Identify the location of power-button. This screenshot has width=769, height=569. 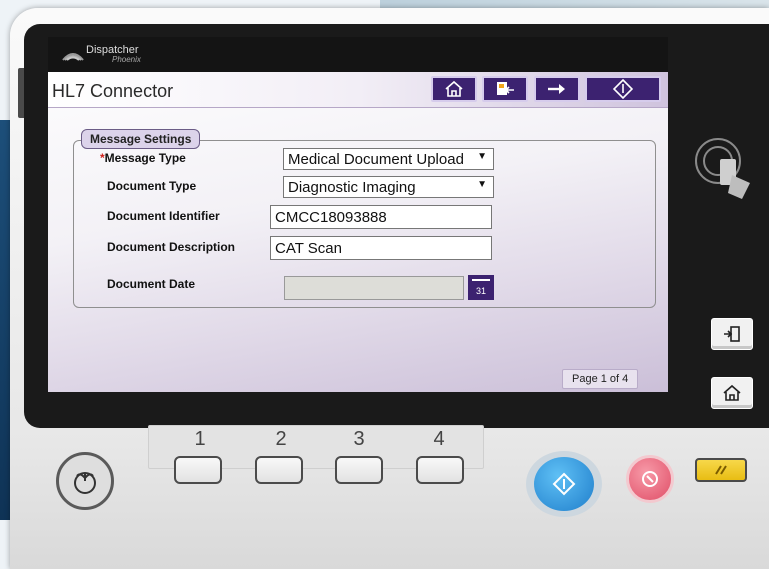
(85, 481).